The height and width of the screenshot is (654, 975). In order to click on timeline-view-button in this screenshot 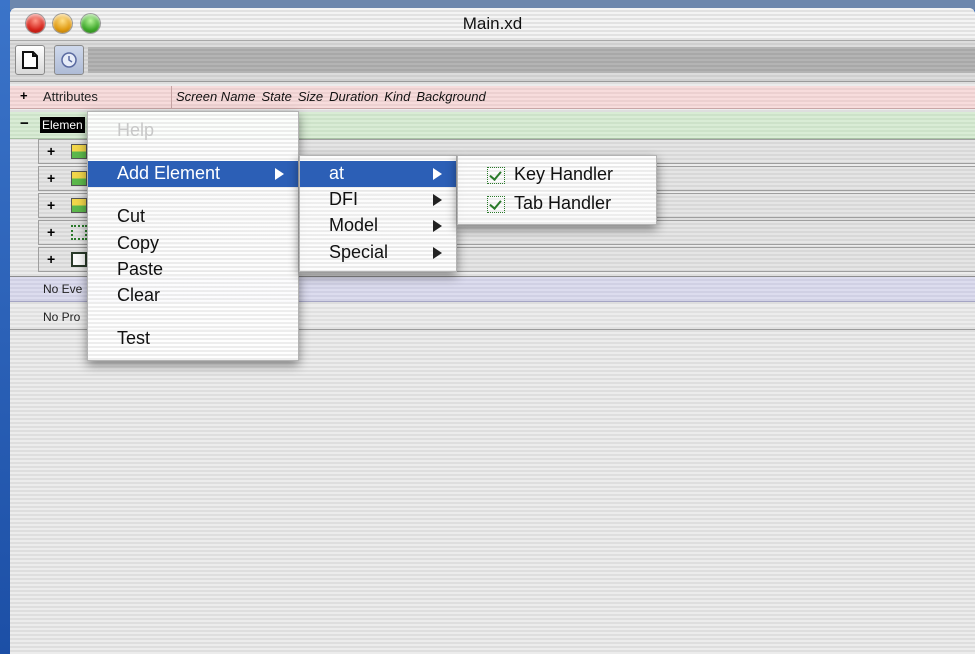, I will do `click(69, 60)`.